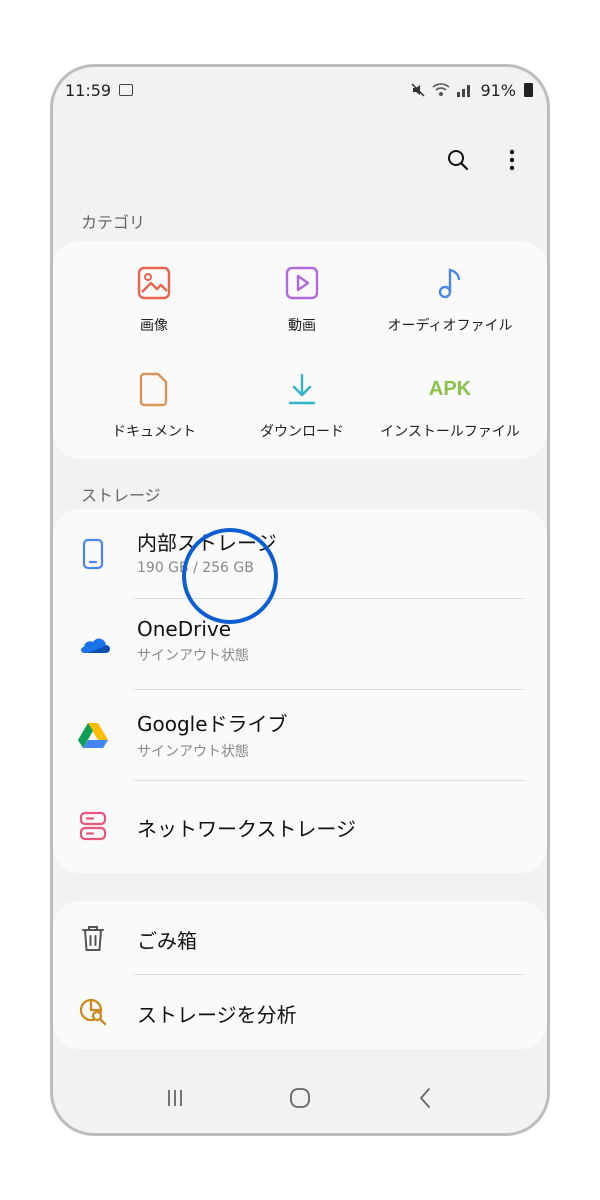 The width and height of the screenshot is (600, 1200). I want to click on utility-row-trash: ごみ箱, so click(300, 938).